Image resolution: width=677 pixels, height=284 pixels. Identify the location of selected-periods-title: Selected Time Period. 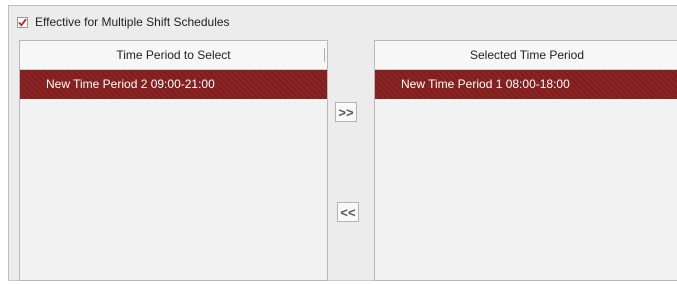
(527, 55).